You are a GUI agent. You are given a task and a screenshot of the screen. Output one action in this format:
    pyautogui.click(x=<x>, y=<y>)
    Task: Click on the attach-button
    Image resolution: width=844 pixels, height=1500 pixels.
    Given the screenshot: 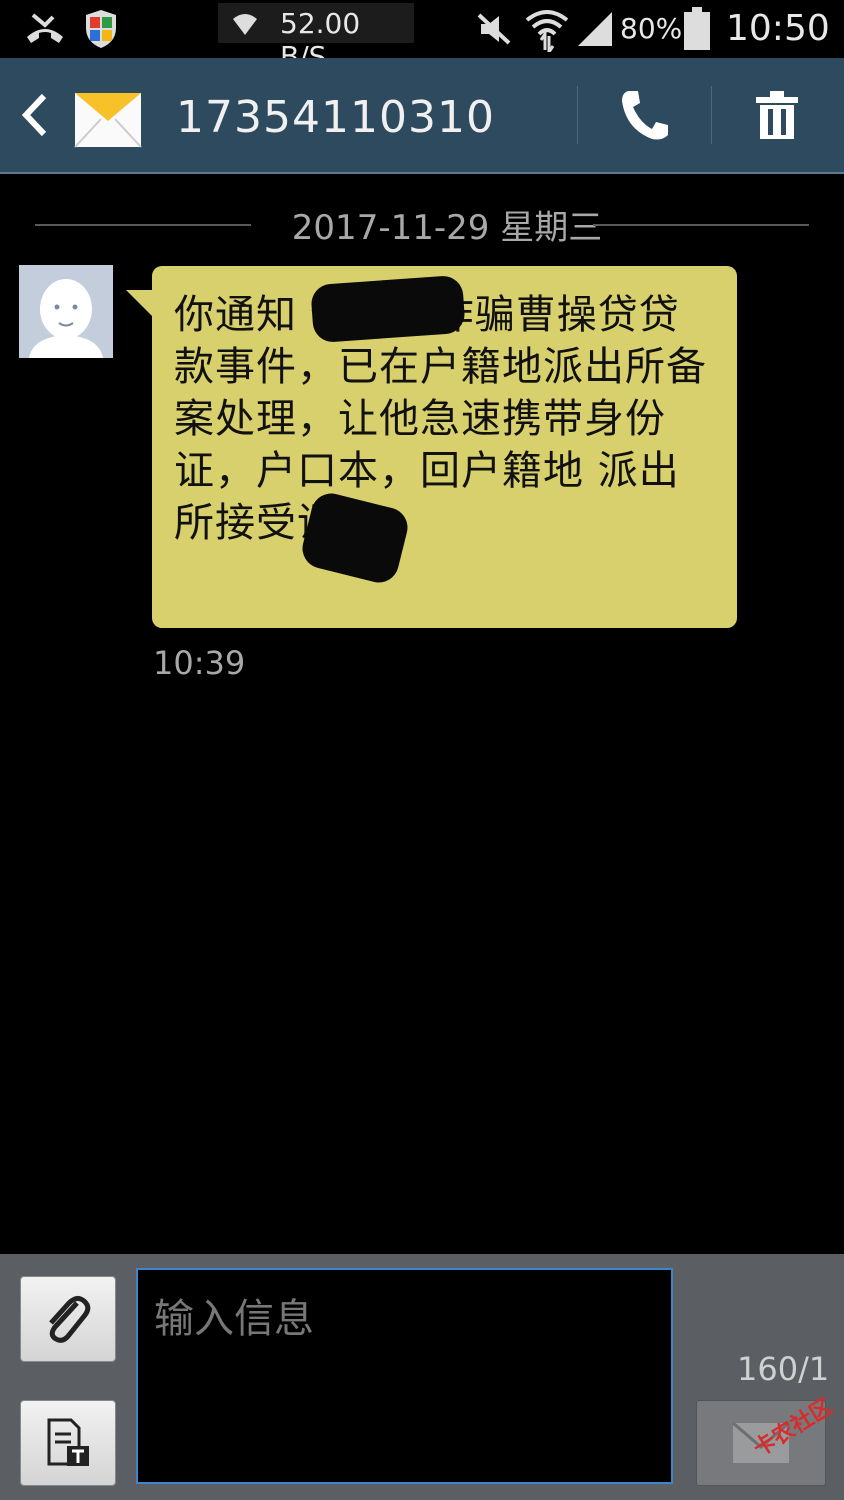 What is the action you would take?
    pyautogui.click(x=68, y=1319)
    